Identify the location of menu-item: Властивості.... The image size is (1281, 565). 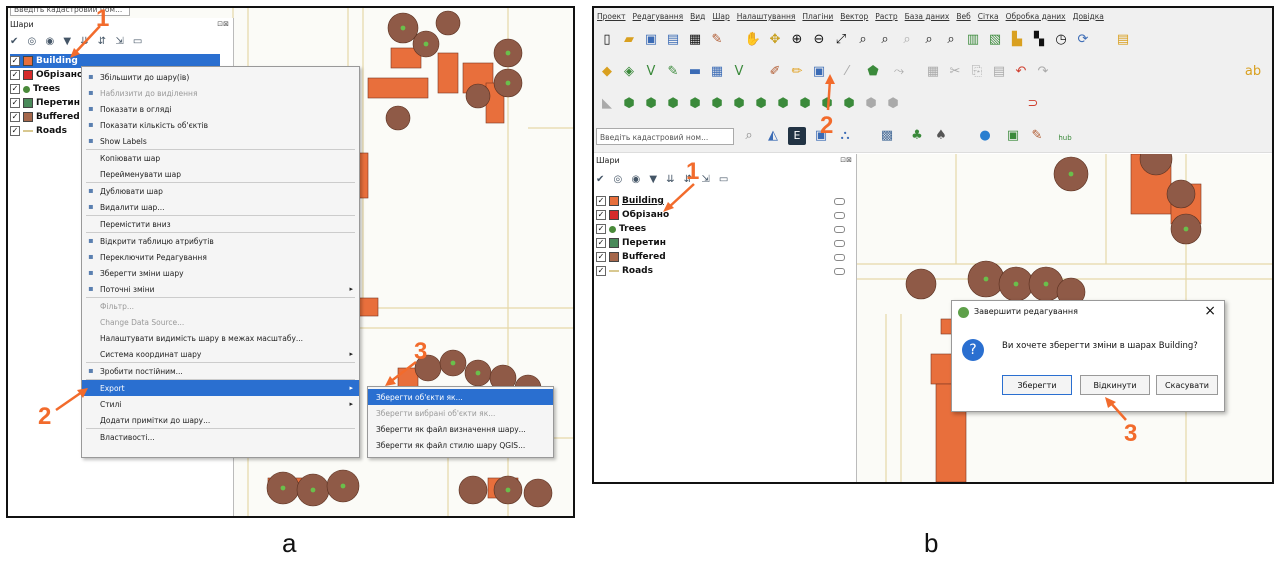
(220, 437).